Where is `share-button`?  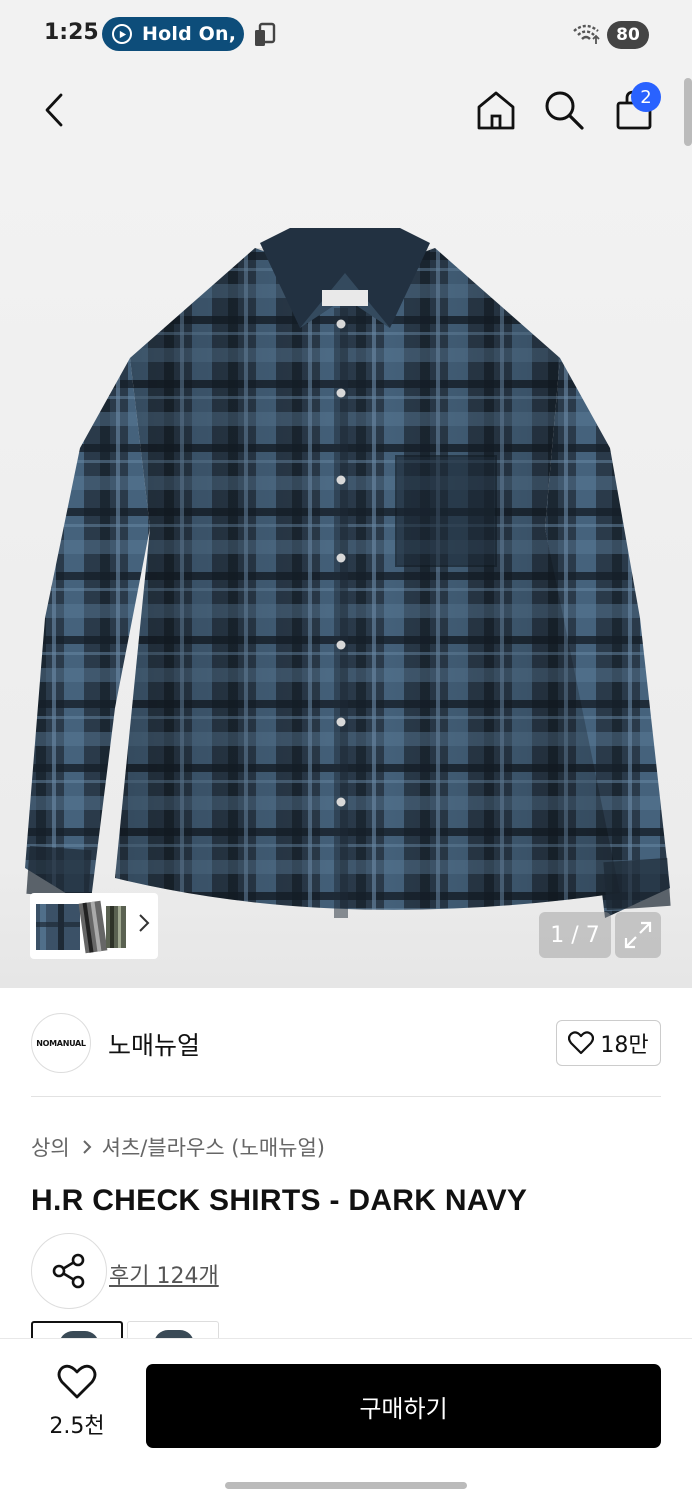 share-button is located at coordinates (69, 1271).